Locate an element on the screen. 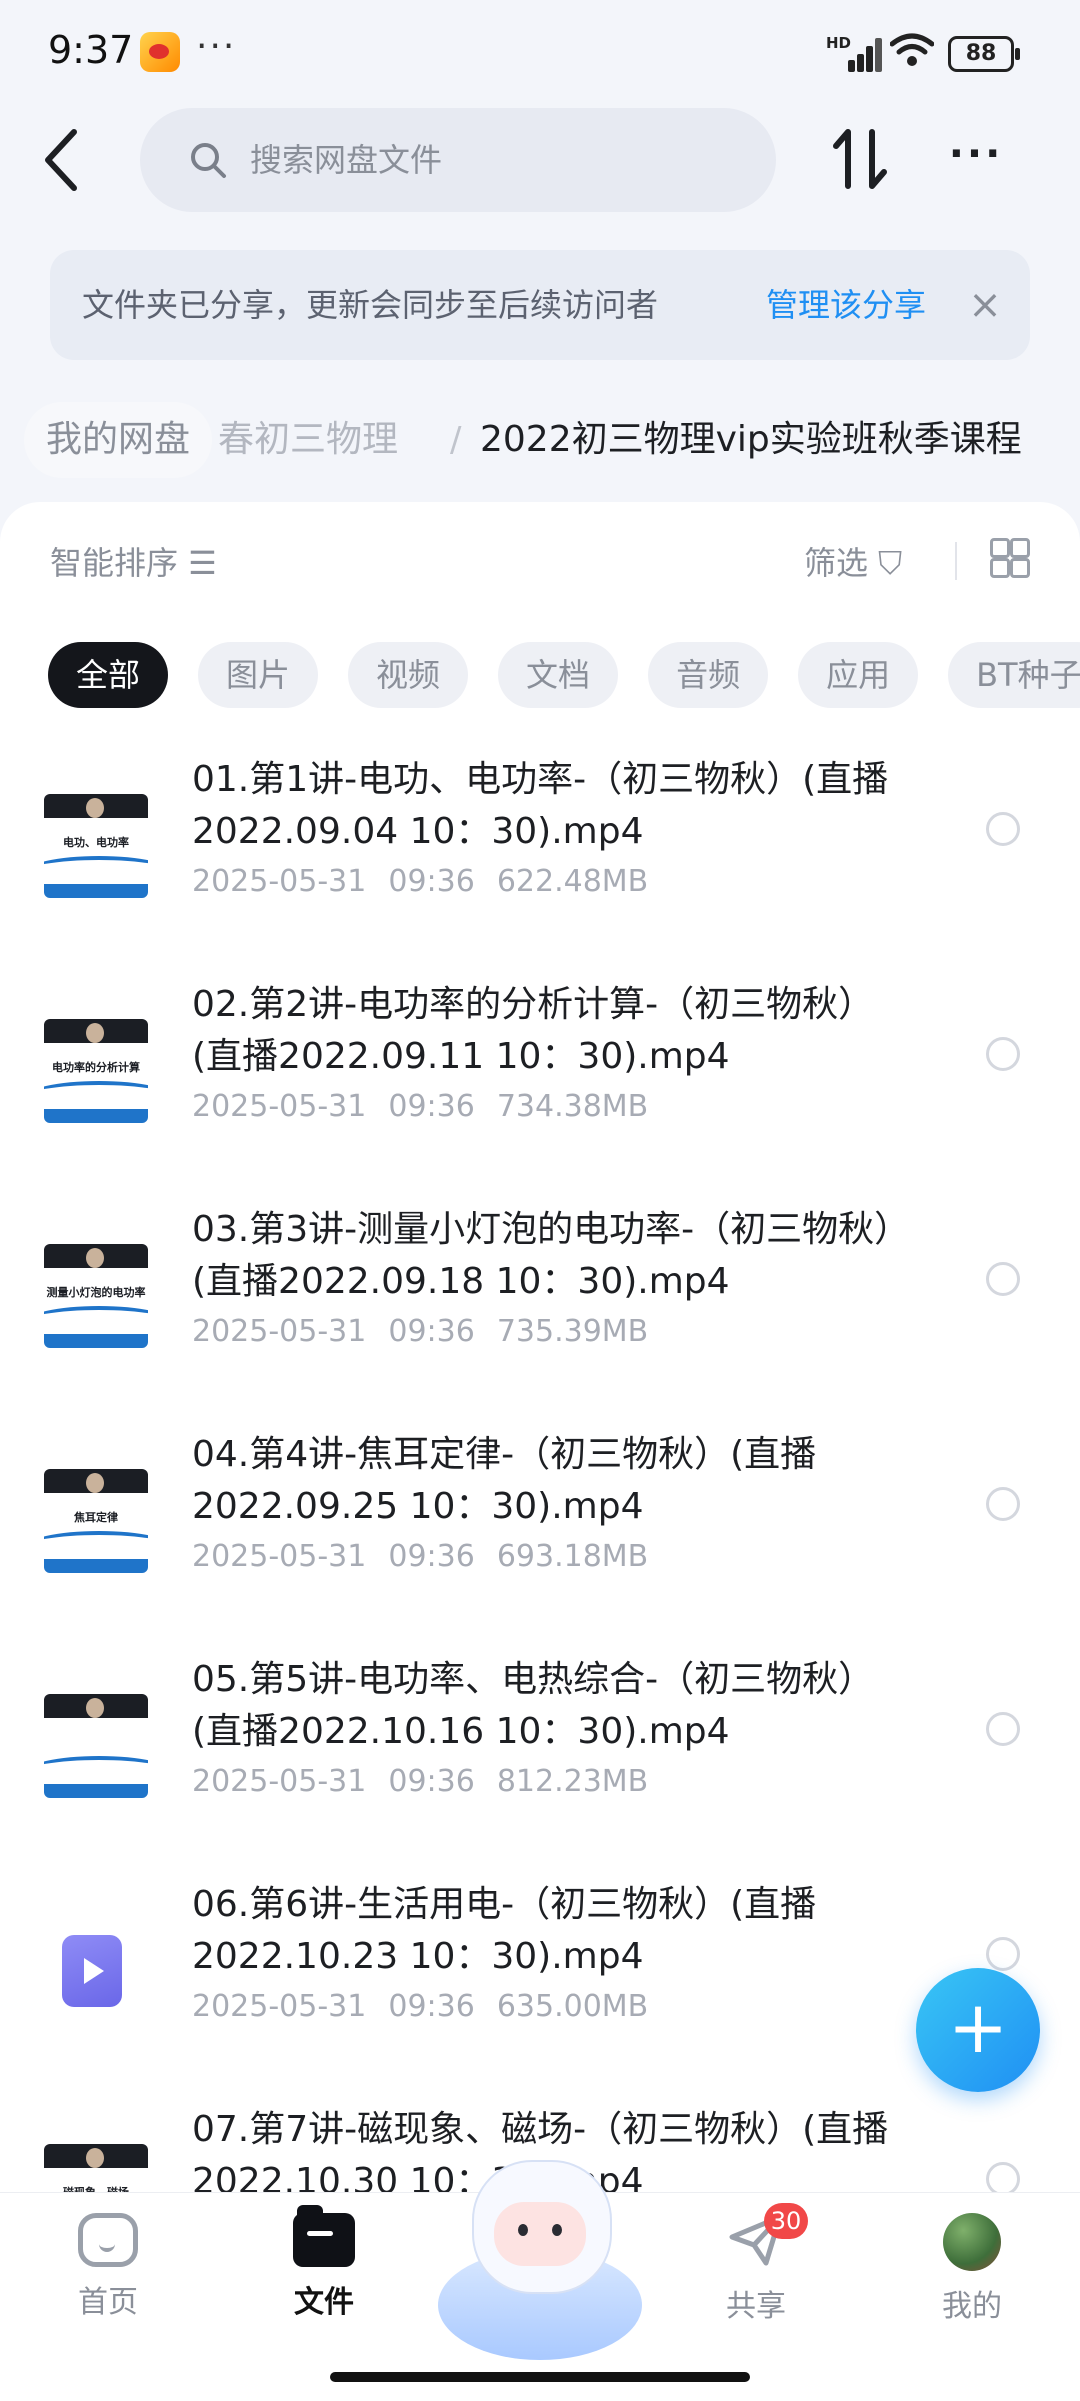  nav-share: 30 共享 is located at coordinates (756, 2264).